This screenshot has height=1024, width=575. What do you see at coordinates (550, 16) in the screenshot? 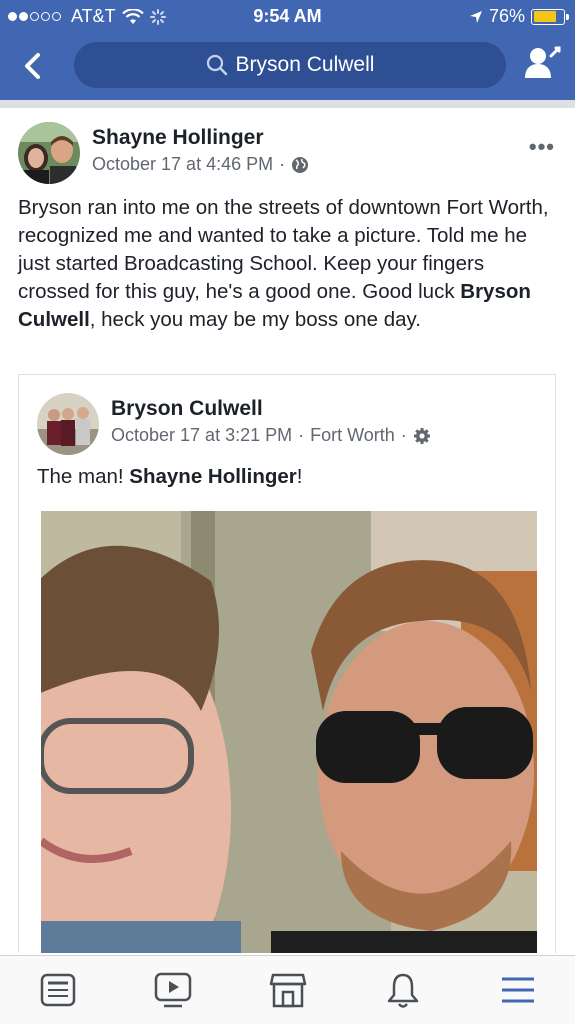
I see `battery-icon` at bounding box center [550, 16].